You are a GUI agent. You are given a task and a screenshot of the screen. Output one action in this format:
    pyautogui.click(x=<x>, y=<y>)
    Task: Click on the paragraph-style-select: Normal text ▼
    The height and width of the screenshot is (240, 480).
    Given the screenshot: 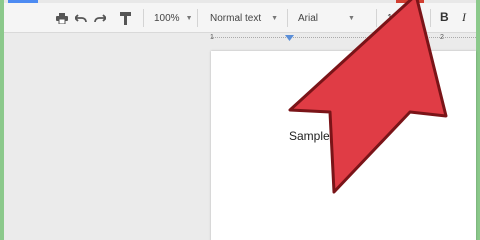 What is the action you would take?
    pyautogui.click(x=244, y=18)
    